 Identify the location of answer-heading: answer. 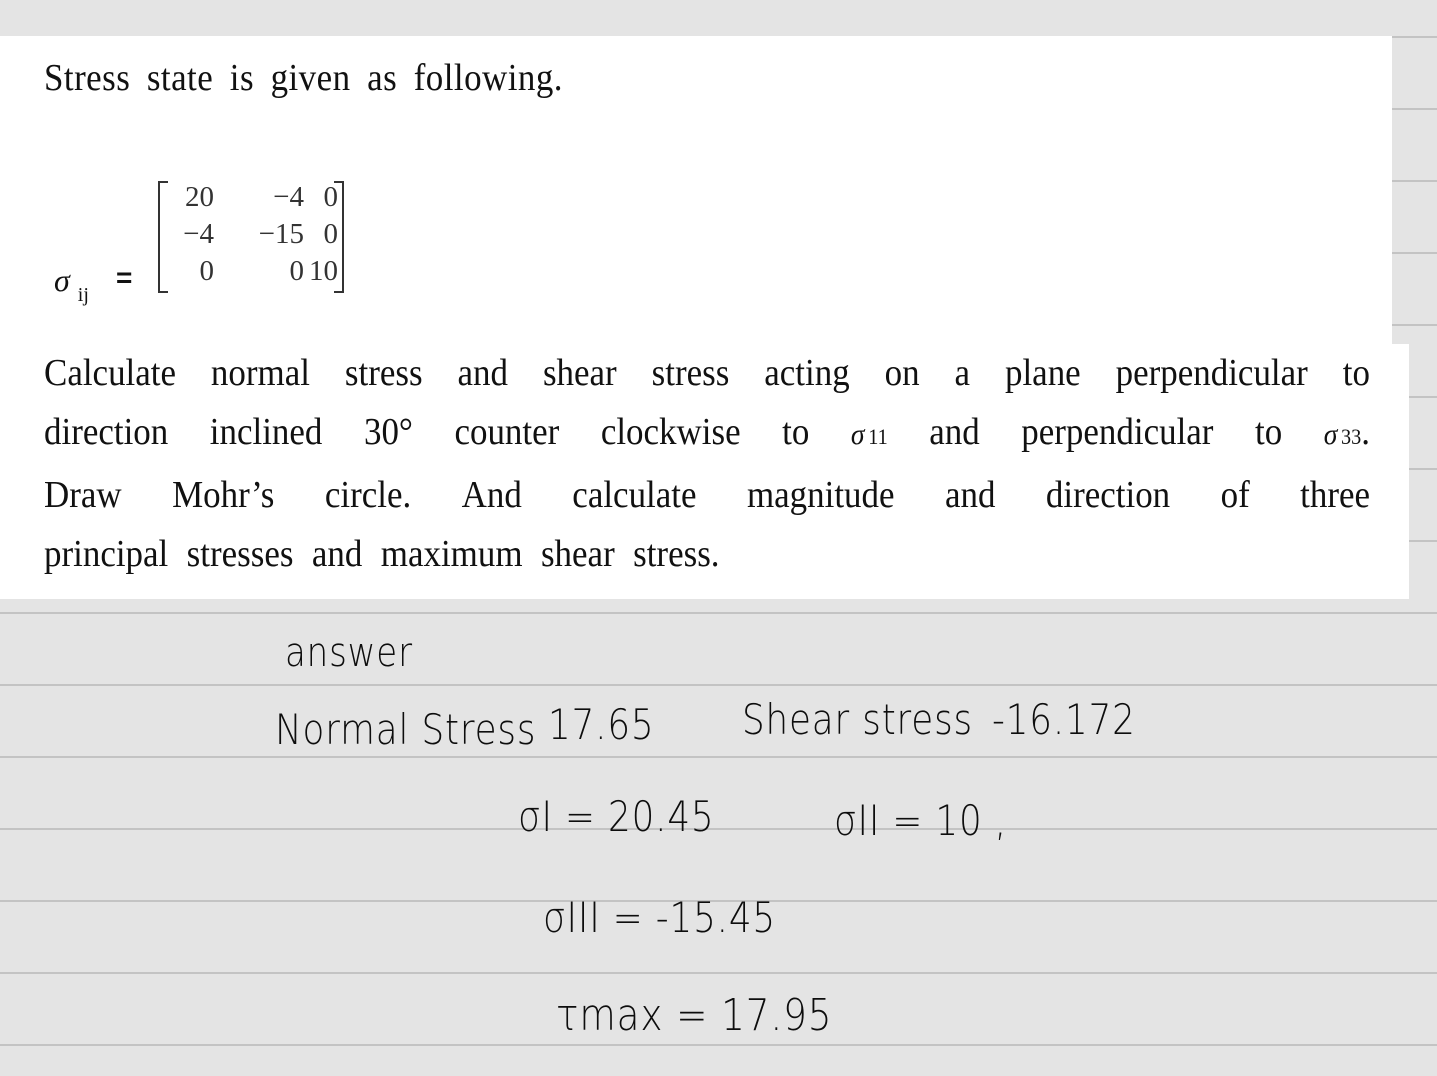
(349, 653).